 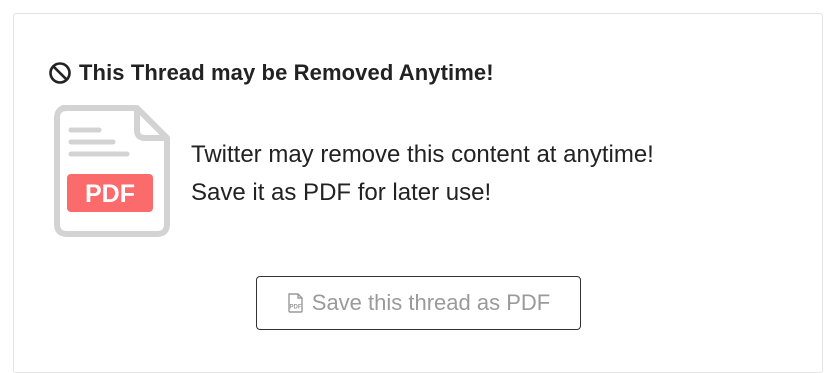 What do you see at coordinates (341, 192) in the screenshot?
I see `notice-message-line-2: Save it as PDF for later use!` at bounding box center [341, 192].